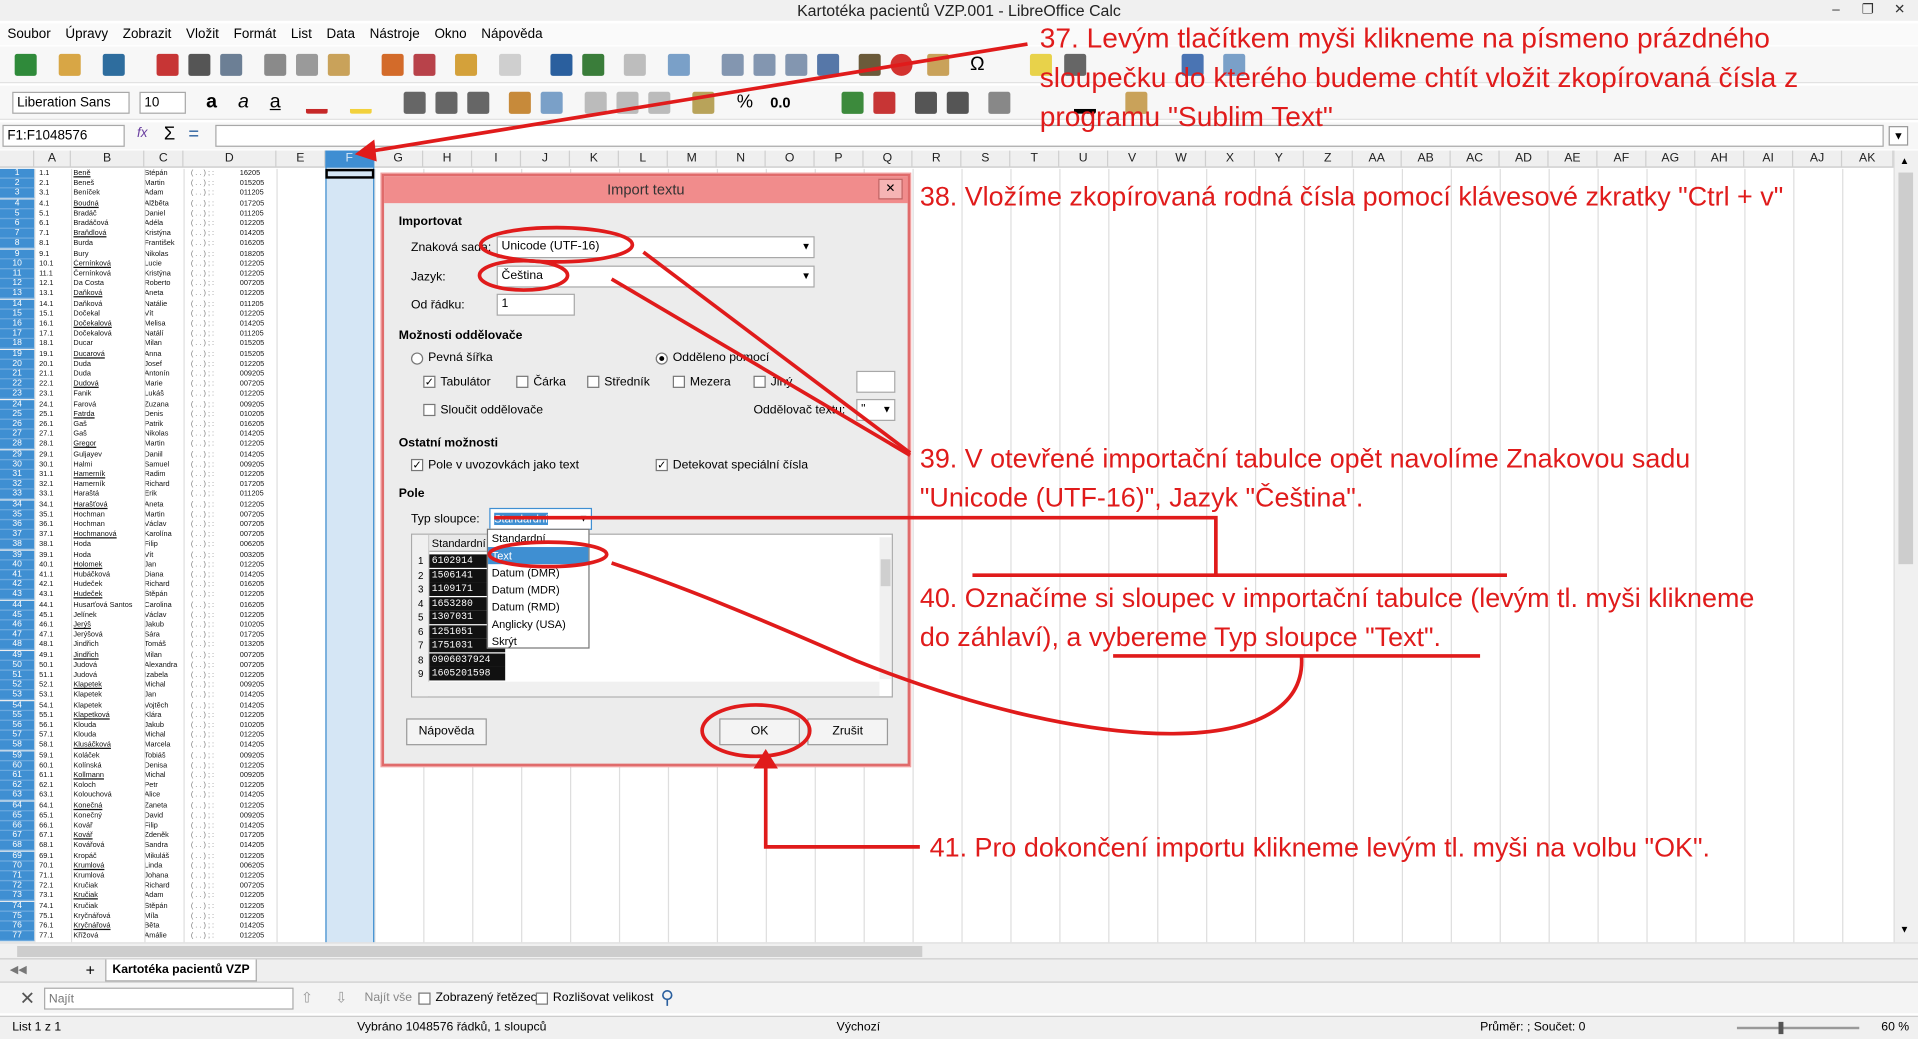 This screenshot has width=1918, height=1039. Describe the element at coordinates (429, 410) in the screenshot. I see `merge-delimiters-checkbox` at that location.